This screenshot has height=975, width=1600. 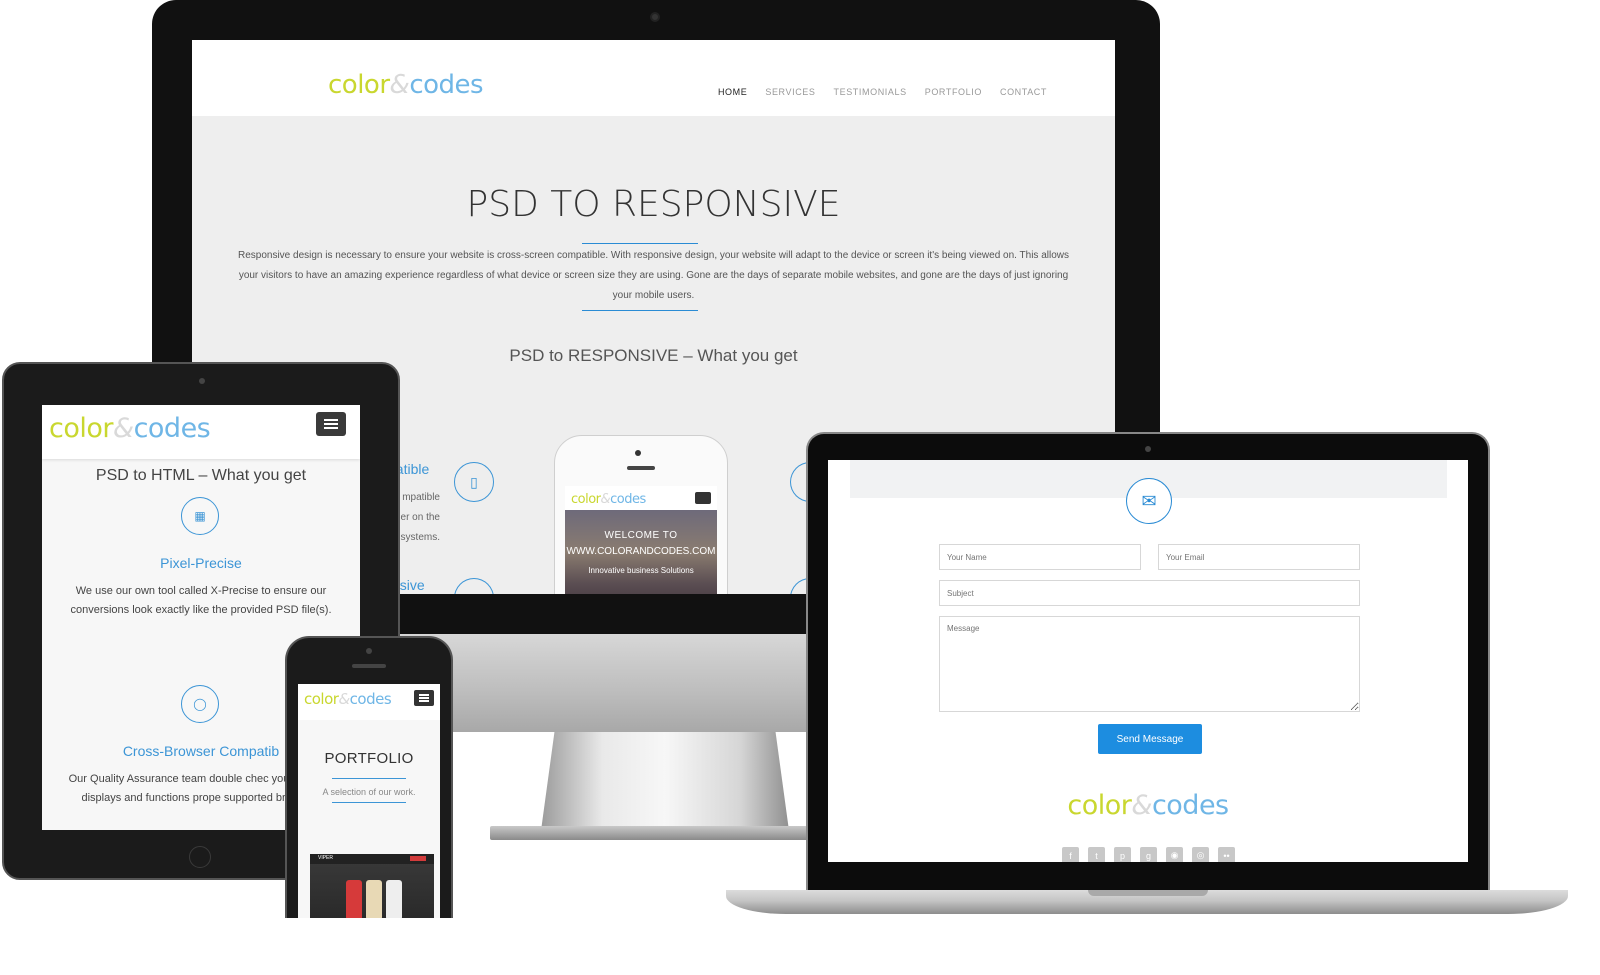 I want to click on hero-site: WWW.COLORANDCODES.COM, so click(x=641, y=551).